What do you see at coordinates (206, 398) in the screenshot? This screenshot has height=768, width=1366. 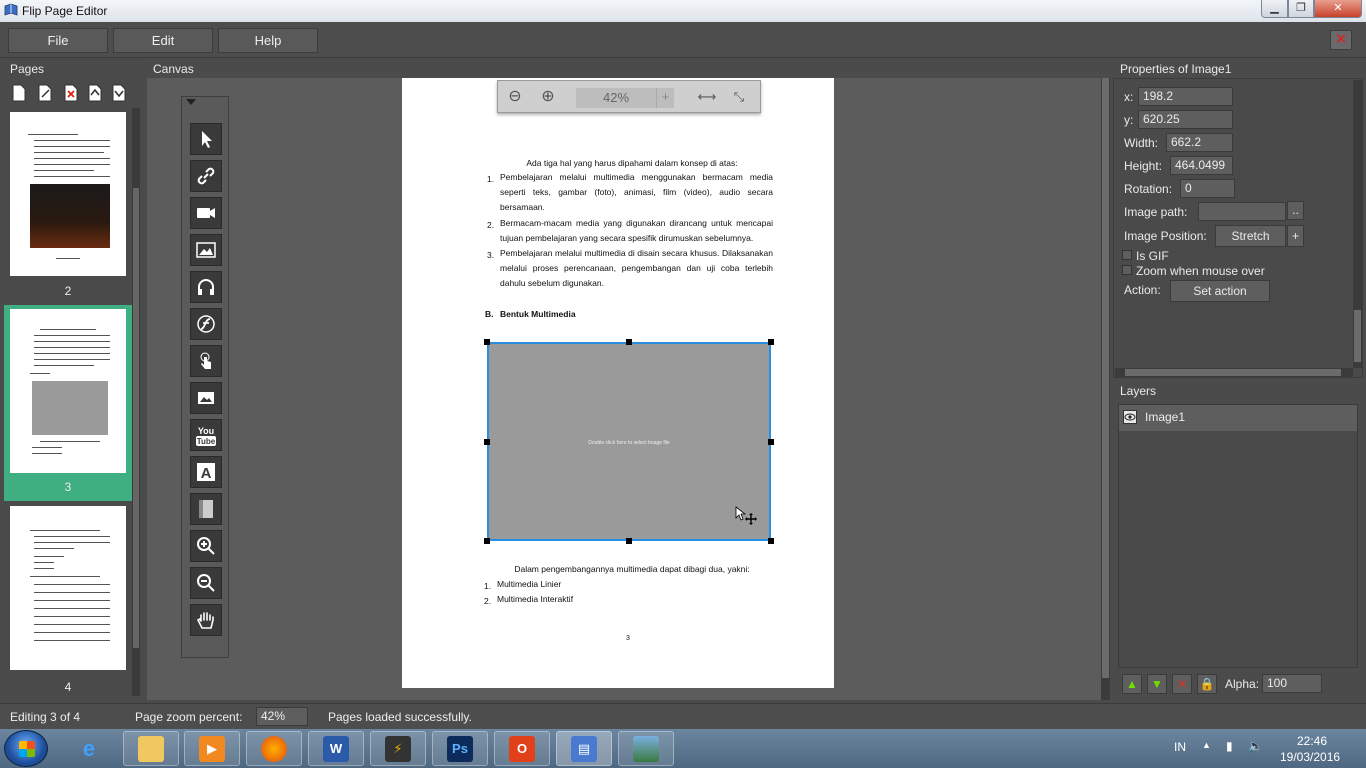 I see `gallery-tool` at bounding box center [206, 398].